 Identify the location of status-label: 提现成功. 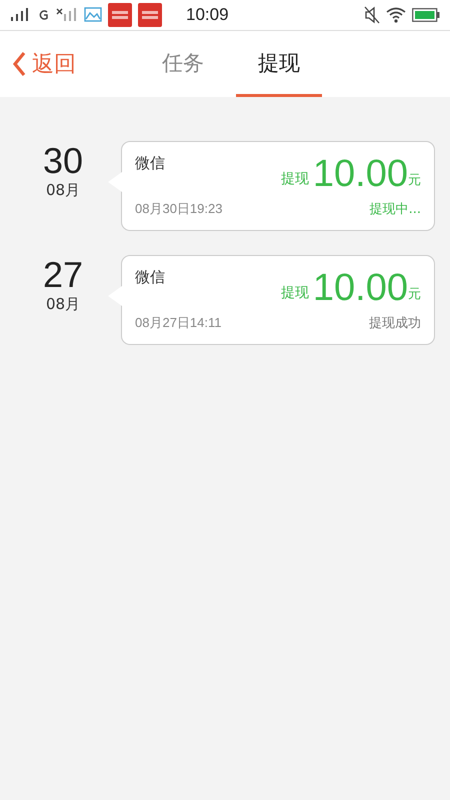
(395, 323).